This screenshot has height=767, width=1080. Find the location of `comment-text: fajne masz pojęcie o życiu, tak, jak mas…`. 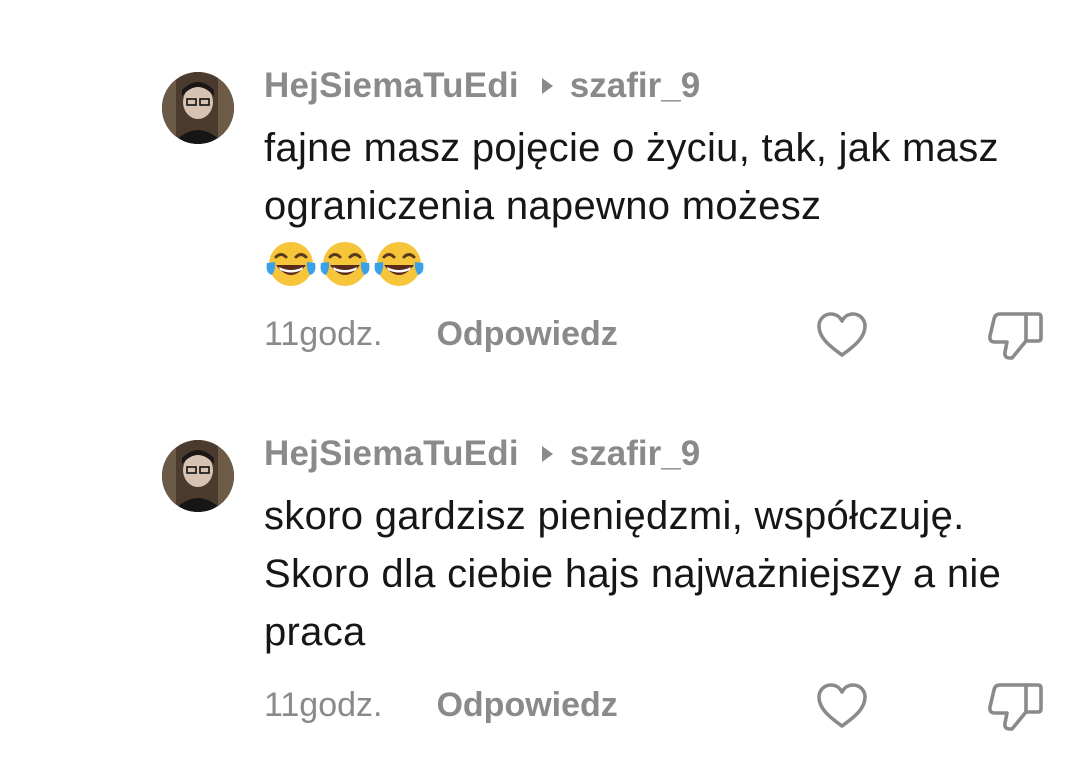

comment-text: fajne masz pojęcie o życiu, tak, jak mas… is located at coordinates (631, 177).